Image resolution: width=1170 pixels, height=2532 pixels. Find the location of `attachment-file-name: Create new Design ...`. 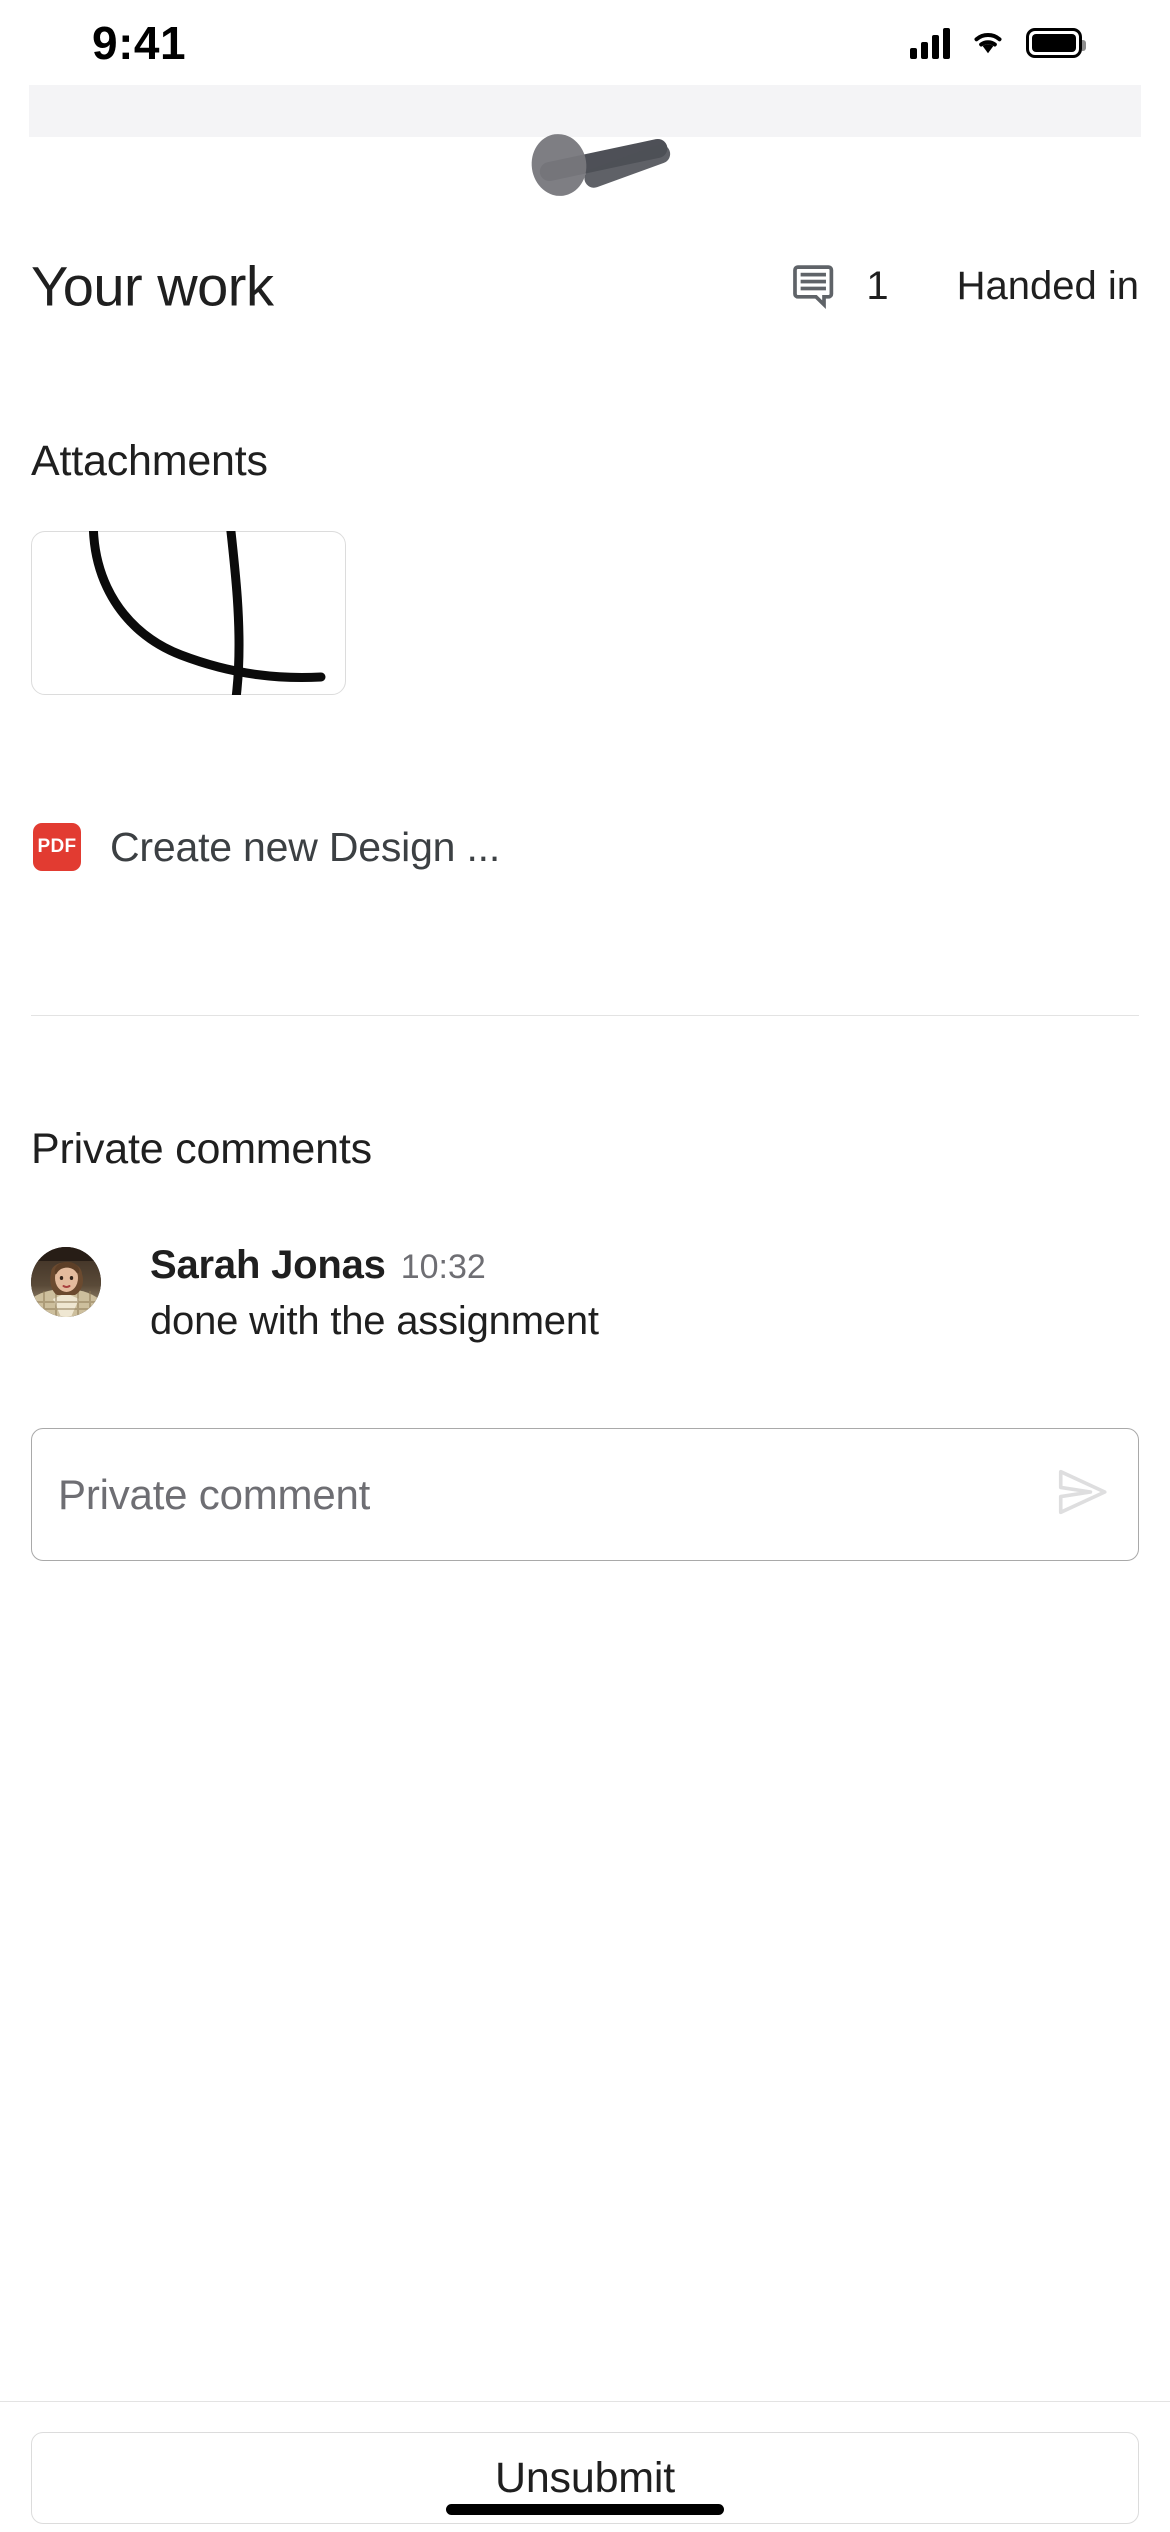

attachment-file-name: Create new Design ... is located at coordinates (305, 846).